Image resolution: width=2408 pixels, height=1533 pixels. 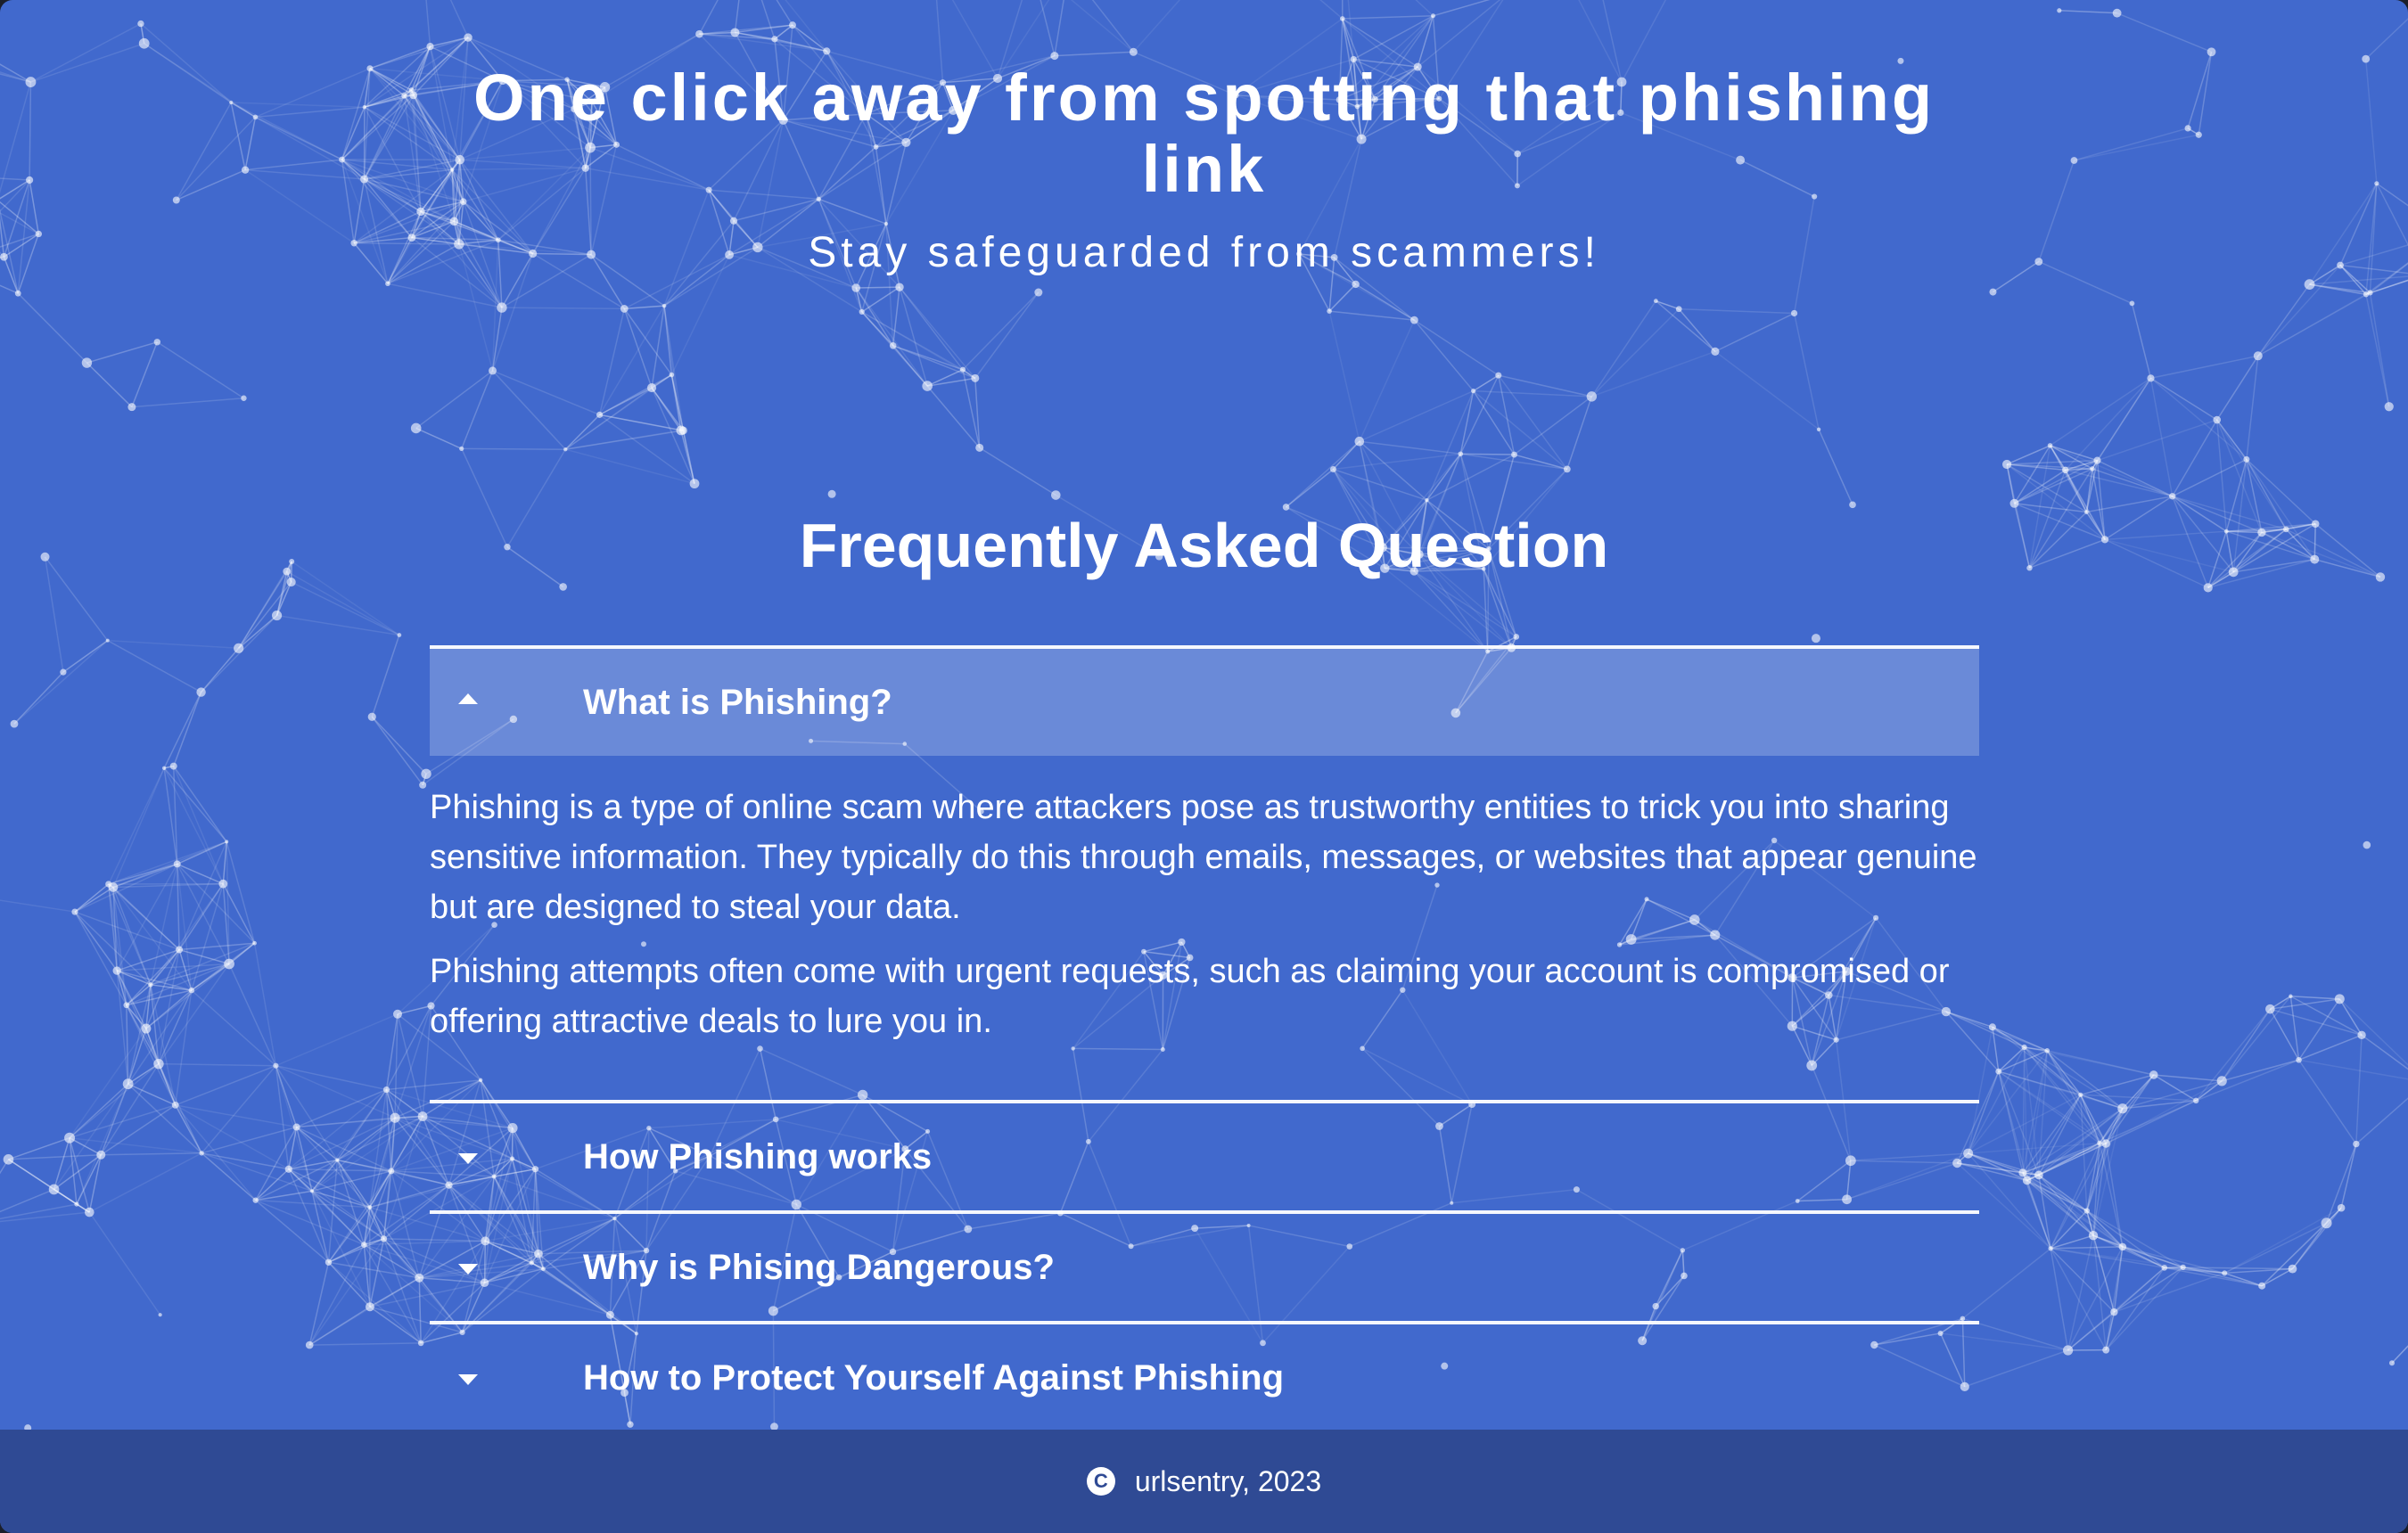 I want to click on copyright-icon: C, so click(x=1100, y=1481).